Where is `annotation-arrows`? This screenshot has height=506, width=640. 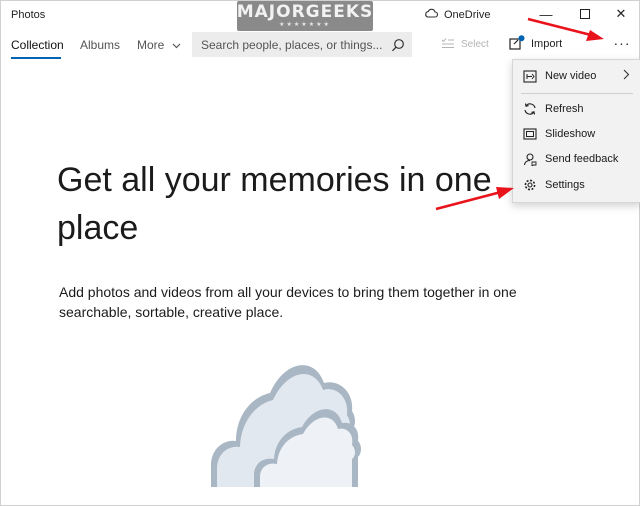 annotation-arrows is located at coordinates (519, 114).